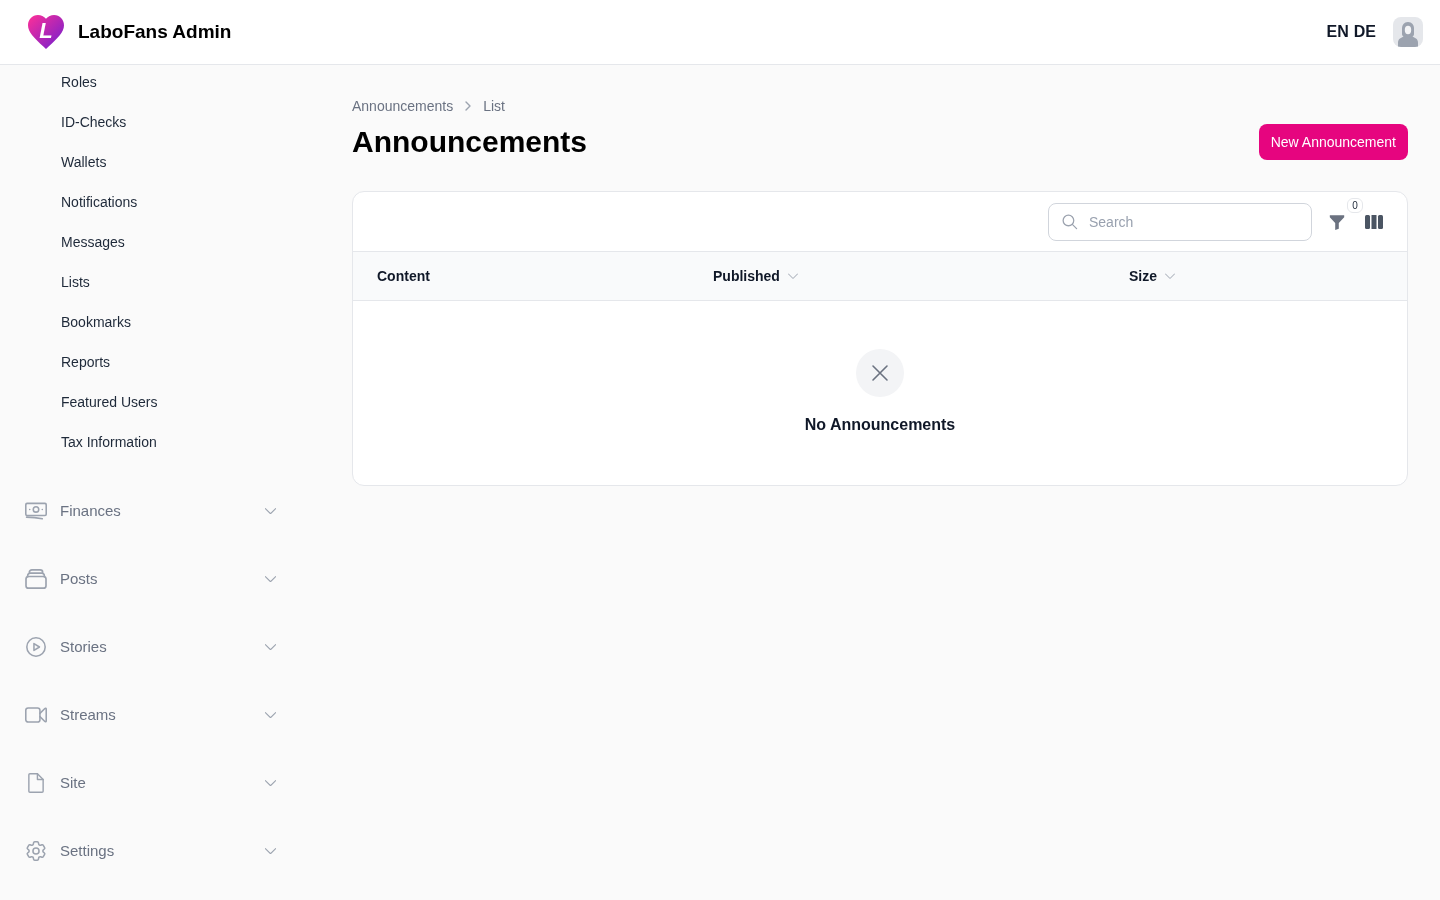 The height and width of the screenshot is (900, 1440). Describe the element at coordinates (403, 106) in the screenshot. I see `breadcrumb-link: Announcements` at that location.